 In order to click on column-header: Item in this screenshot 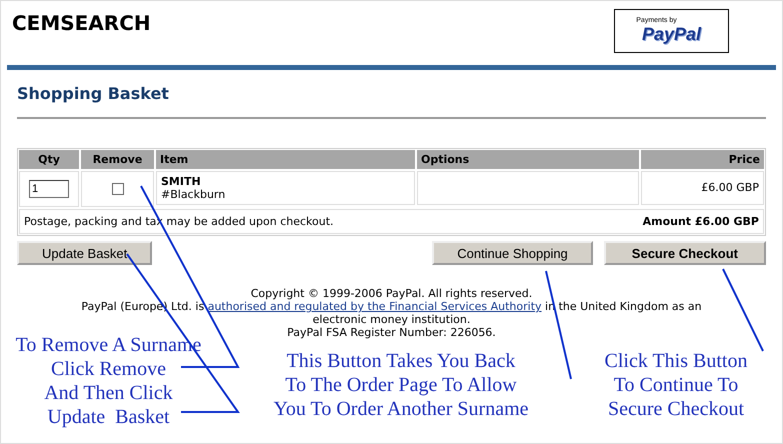, I will do `click(285, 159)`.